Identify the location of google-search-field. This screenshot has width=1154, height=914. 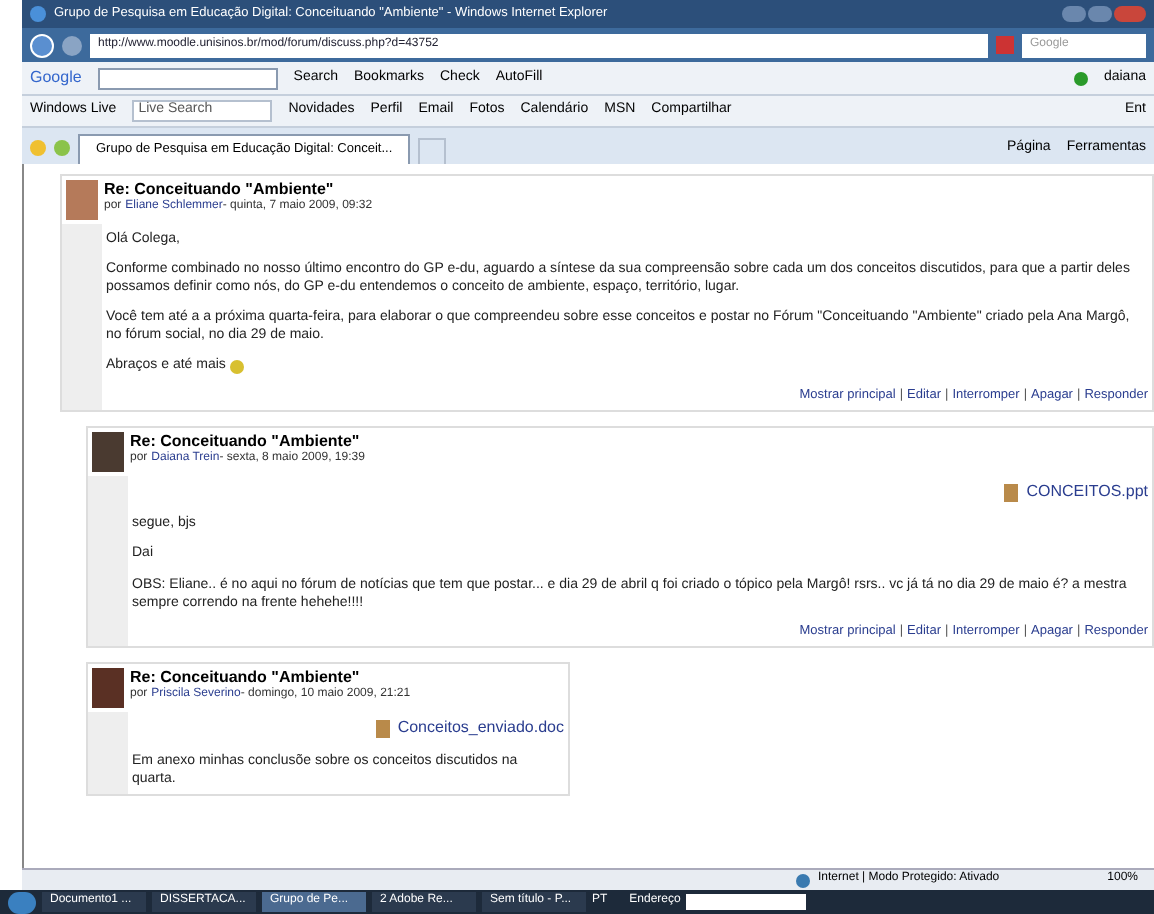
(187, 78).